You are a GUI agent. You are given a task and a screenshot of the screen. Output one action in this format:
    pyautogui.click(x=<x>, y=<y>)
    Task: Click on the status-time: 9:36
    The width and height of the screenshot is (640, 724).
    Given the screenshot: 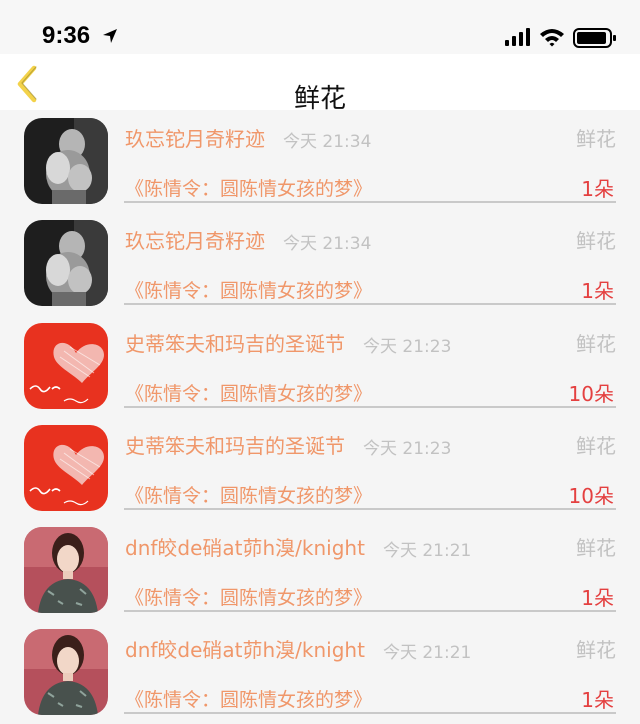 What is the action you would take?
    pyautogui.click(x=66, y=35)
    